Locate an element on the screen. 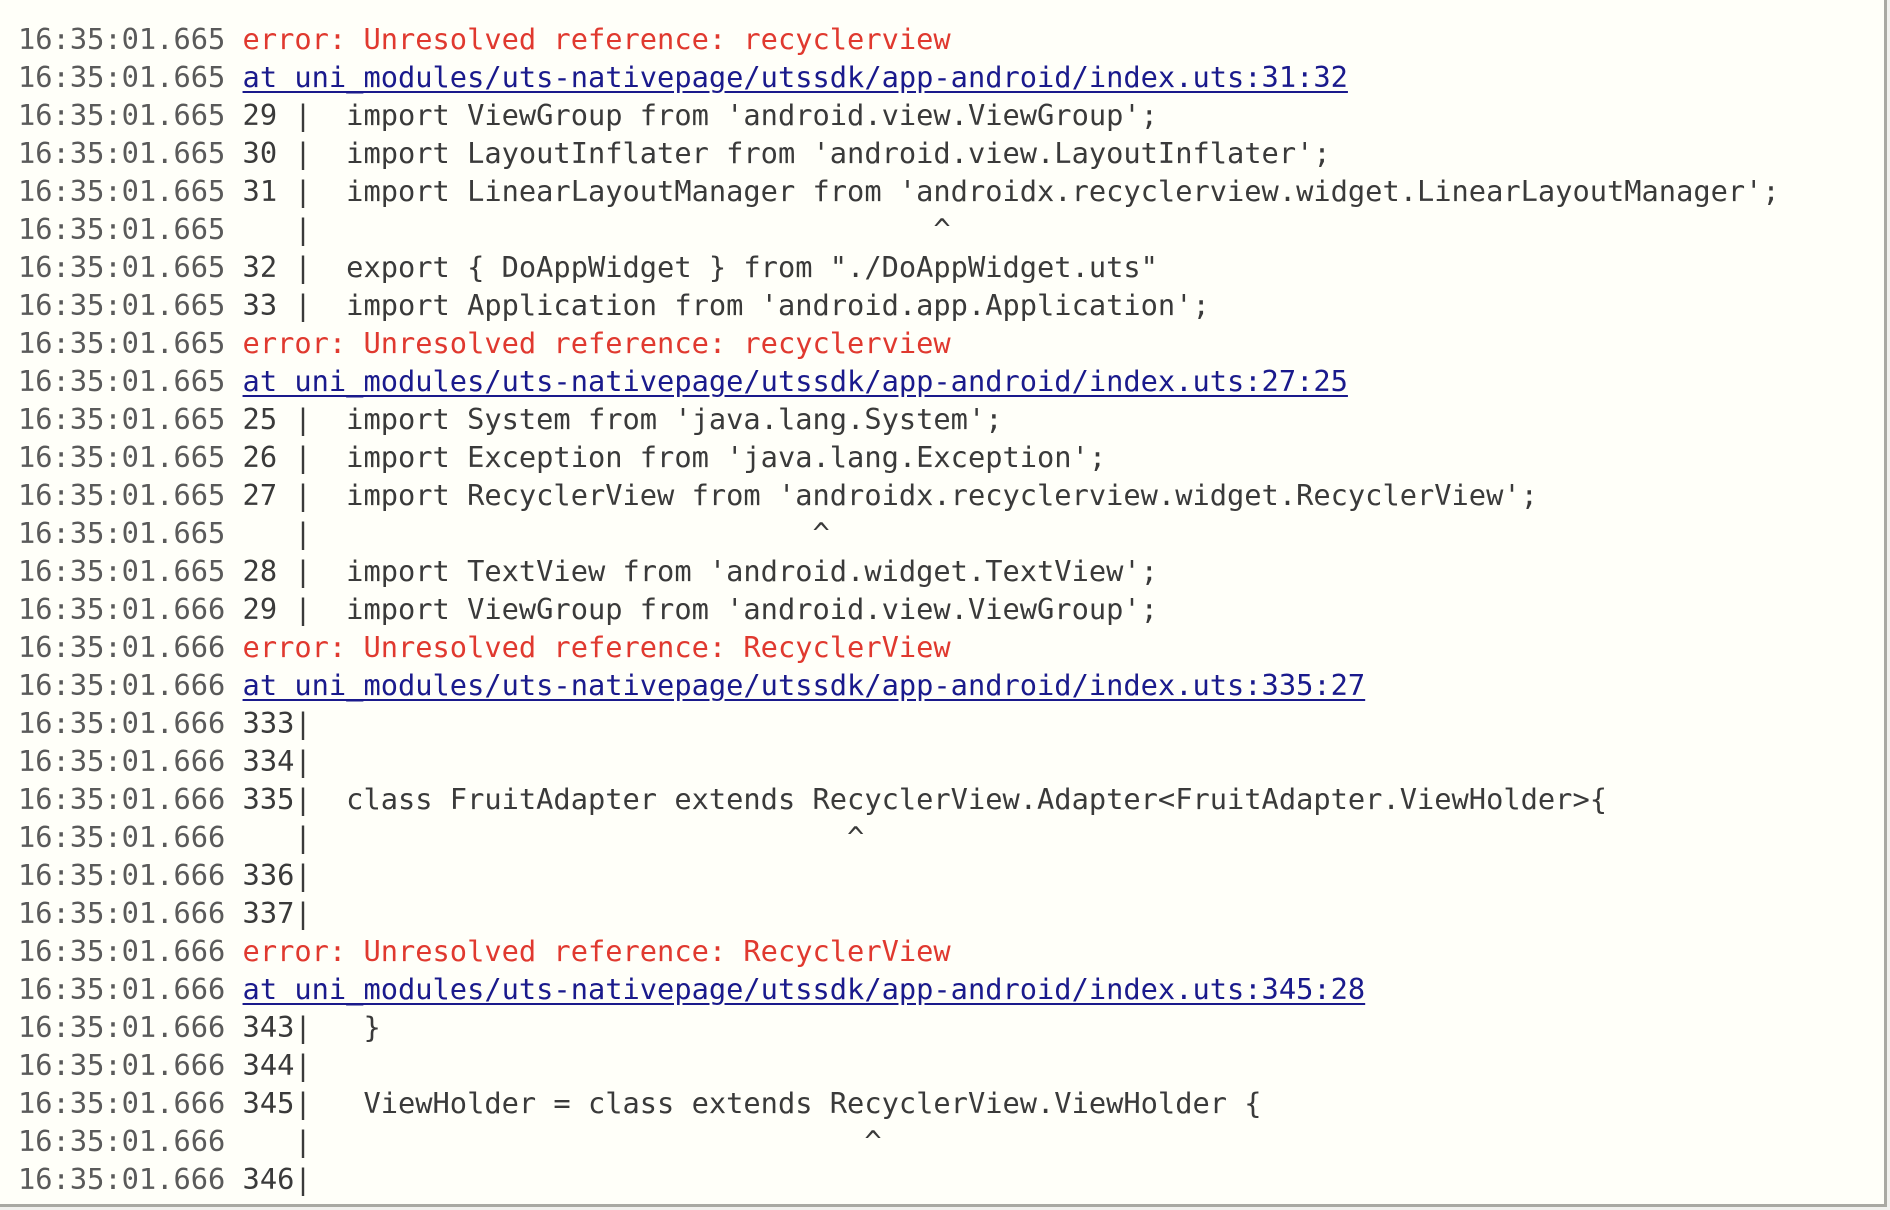 The image size is (1890, 1210). log-code-line: 16:35:01.666 333| is located at coordinates (899, 723).